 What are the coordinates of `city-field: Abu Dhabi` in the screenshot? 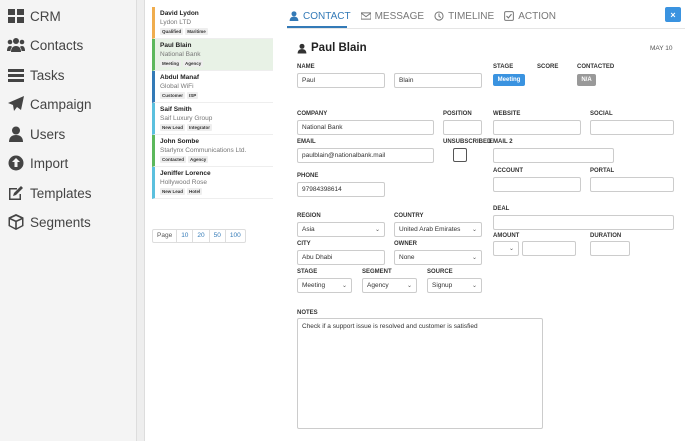 It's located at (341, 257).